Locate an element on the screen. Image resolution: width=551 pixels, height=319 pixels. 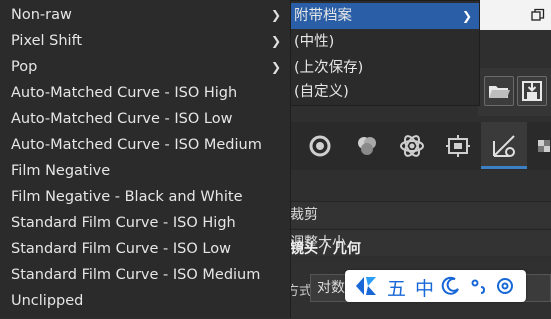
ime-lang-char: 中 is located at coordinates (424, 287).